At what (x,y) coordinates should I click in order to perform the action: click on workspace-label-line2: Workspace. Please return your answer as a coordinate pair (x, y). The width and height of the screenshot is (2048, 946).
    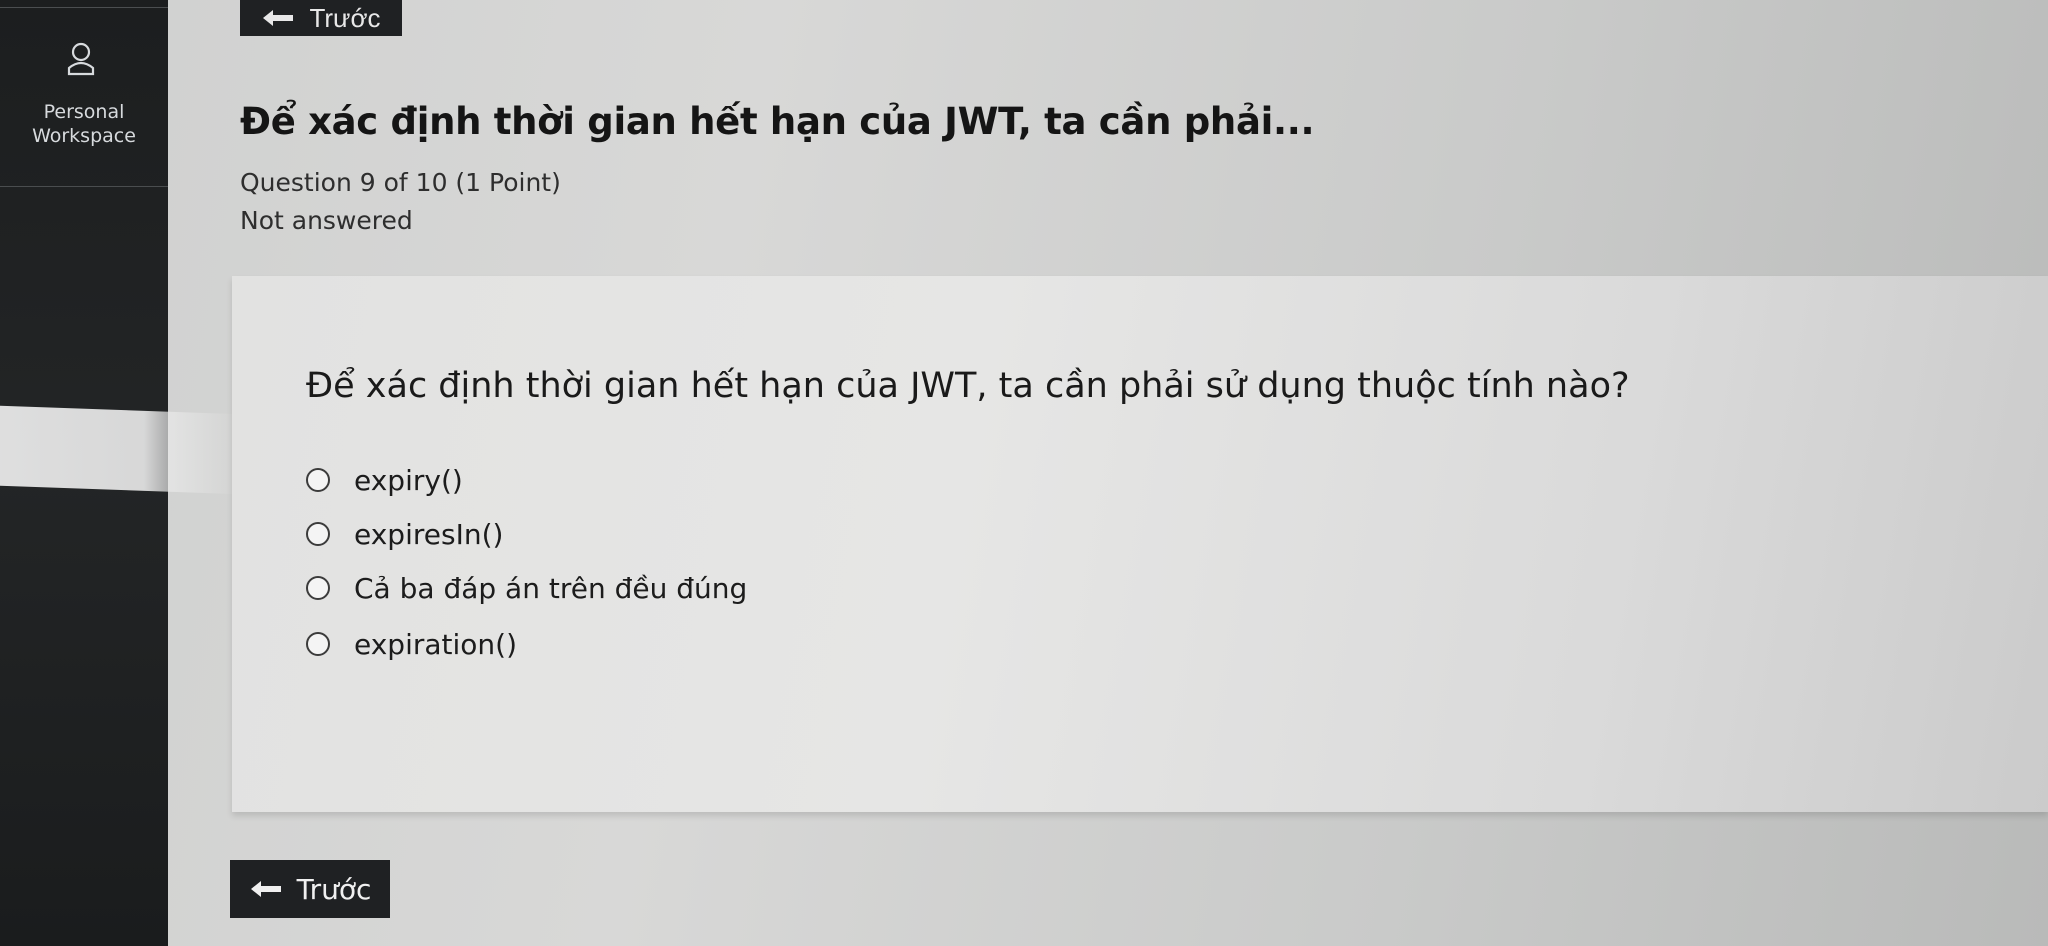
    Looking at the image, I should click on (84, 136).